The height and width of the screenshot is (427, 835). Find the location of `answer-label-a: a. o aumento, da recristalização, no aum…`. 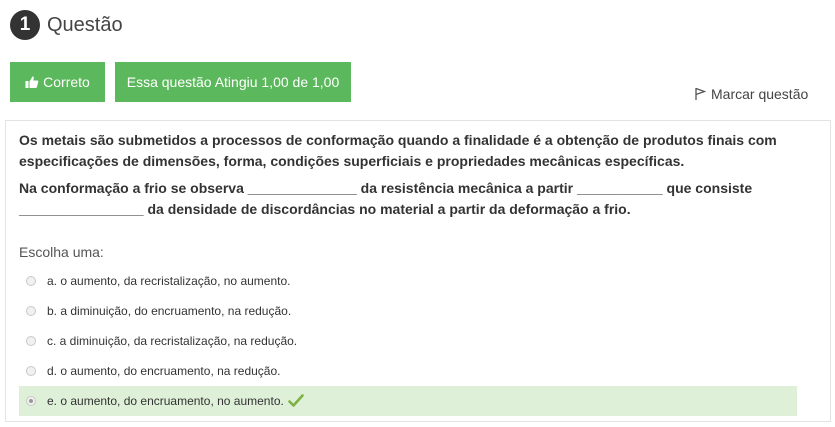

answer-label-a: a. o aumento, da recristalização, no aum… is located at coordinates (169, 281).